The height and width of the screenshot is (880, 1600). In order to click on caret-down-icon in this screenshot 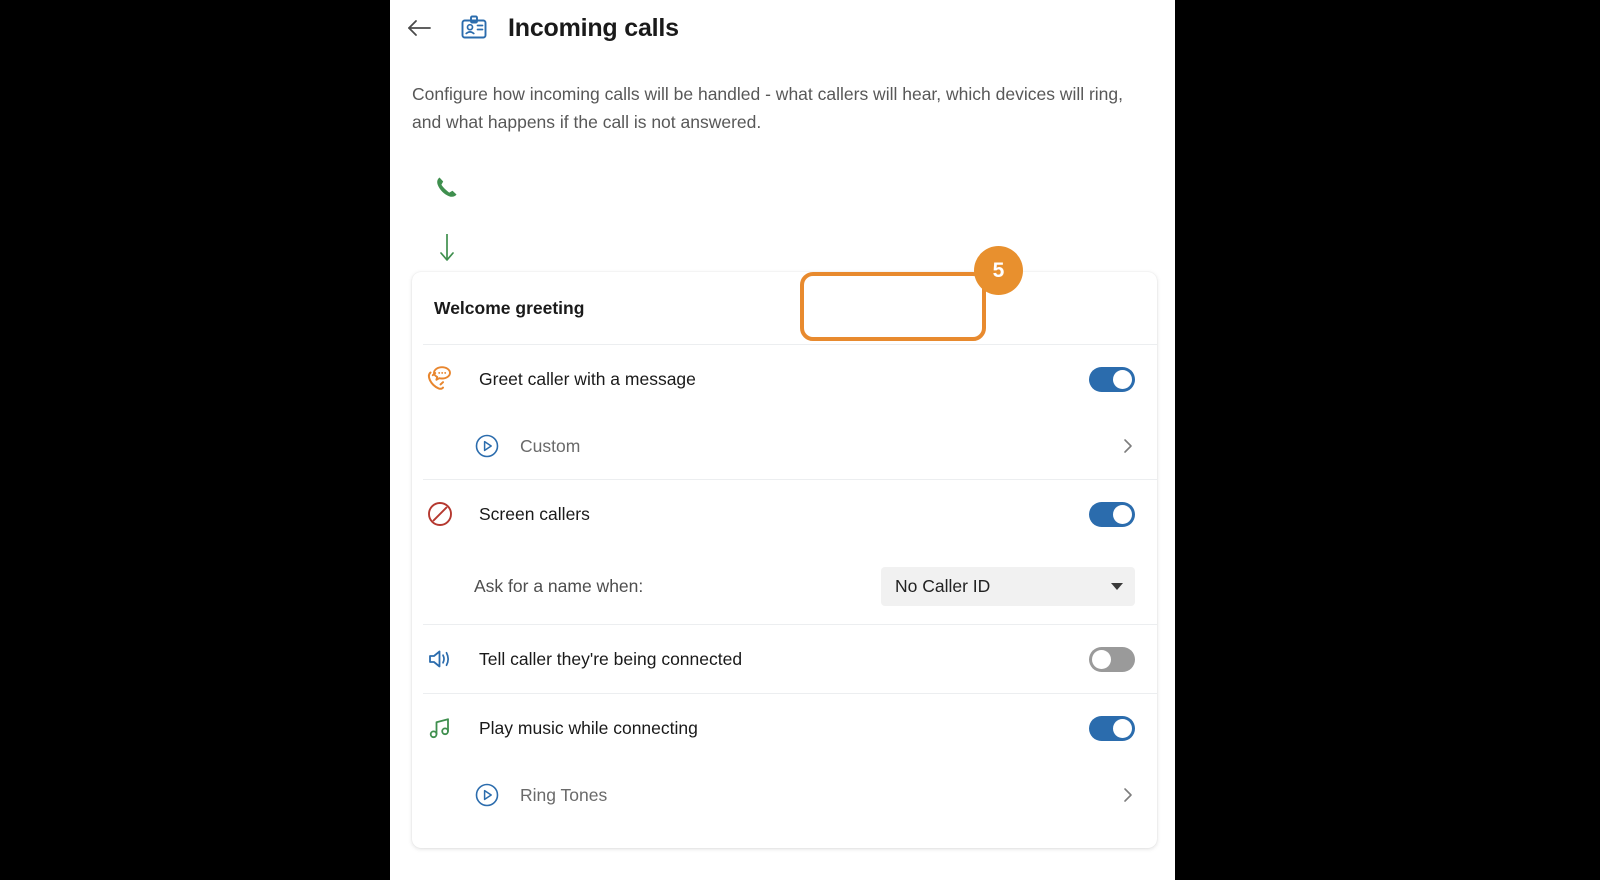, I will do `click(1117, 586)`.